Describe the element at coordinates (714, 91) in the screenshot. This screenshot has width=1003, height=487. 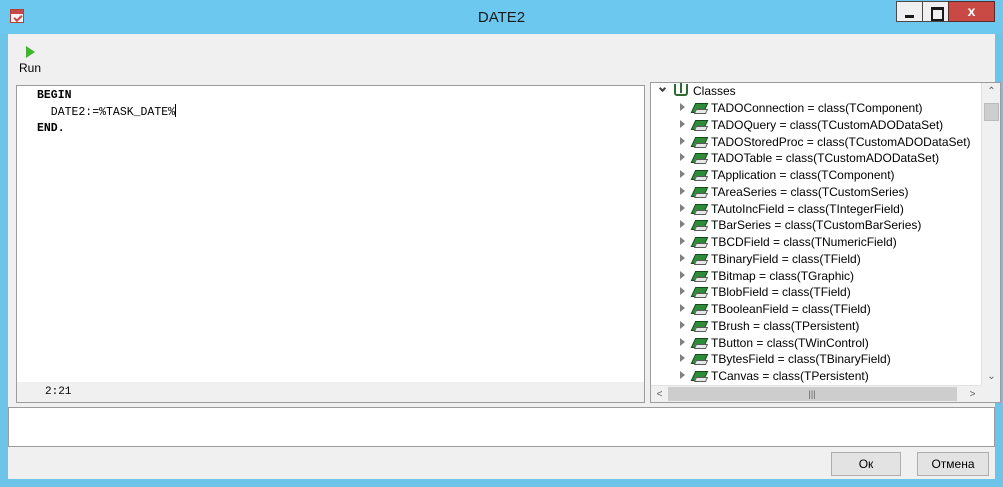
I see `tree-root-label: Classes` at that location.